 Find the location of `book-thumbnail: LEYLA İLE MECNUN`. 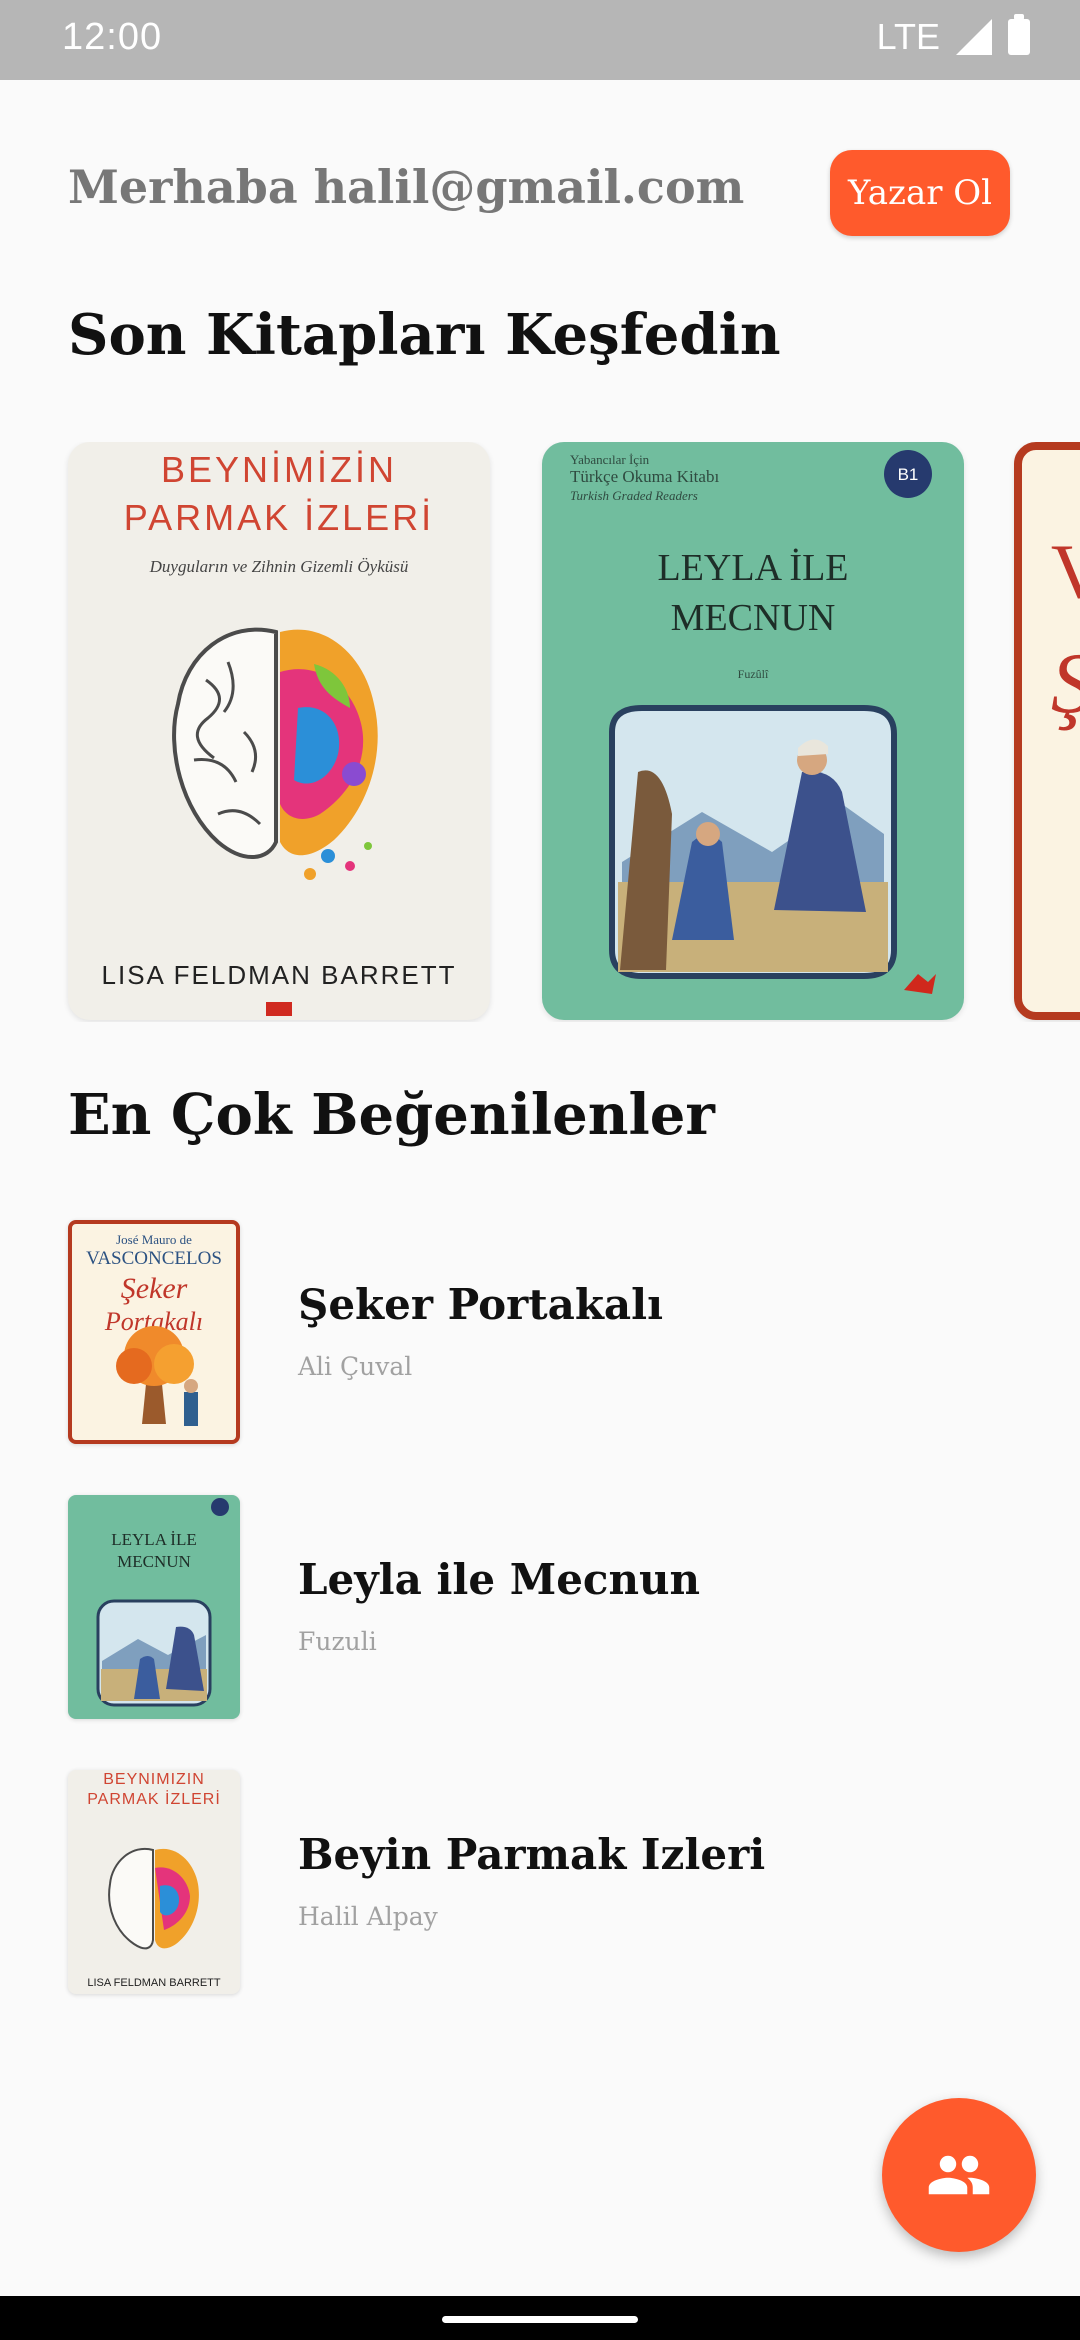

book-thumbnail: LEYLA İLE MECNUN is located at coordinates (154, 1607).